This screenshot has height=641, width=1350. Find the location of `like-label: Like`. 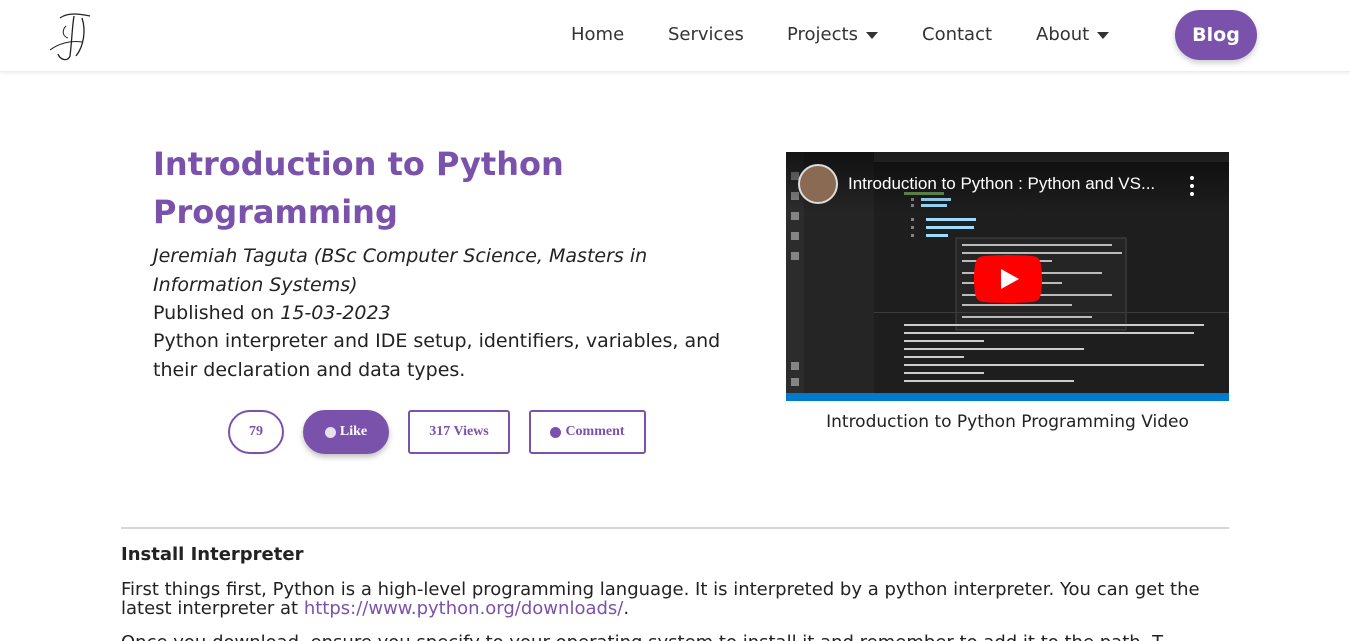

like-label: Like is located at coordinates (353, 431).